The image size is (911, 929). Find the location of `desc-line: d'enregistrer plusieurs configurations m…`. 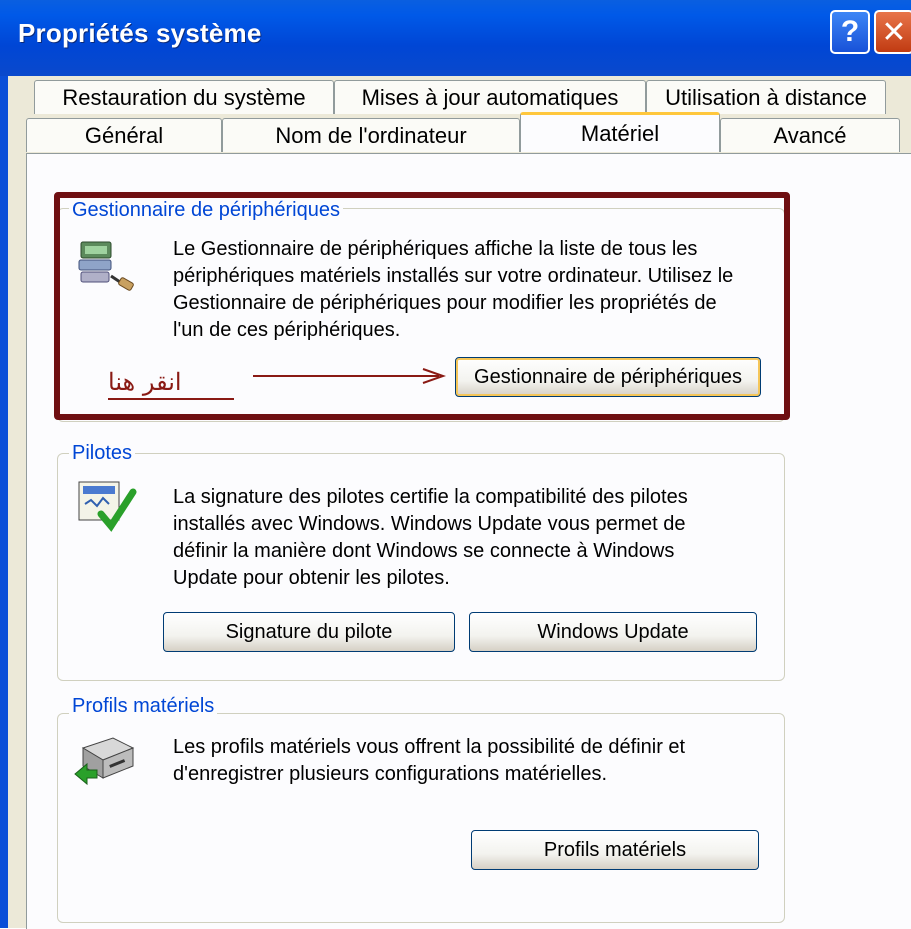

desc-line: d'enregistrer plusieurs configurations m… is located at coordinates (390, 774).